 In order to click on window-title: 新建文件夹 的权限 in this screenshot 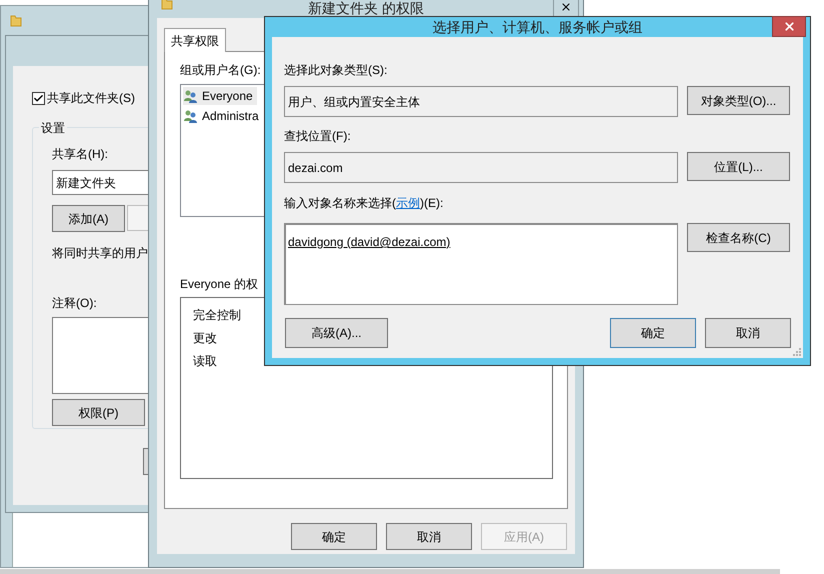, I will do `click(366, 9)`.